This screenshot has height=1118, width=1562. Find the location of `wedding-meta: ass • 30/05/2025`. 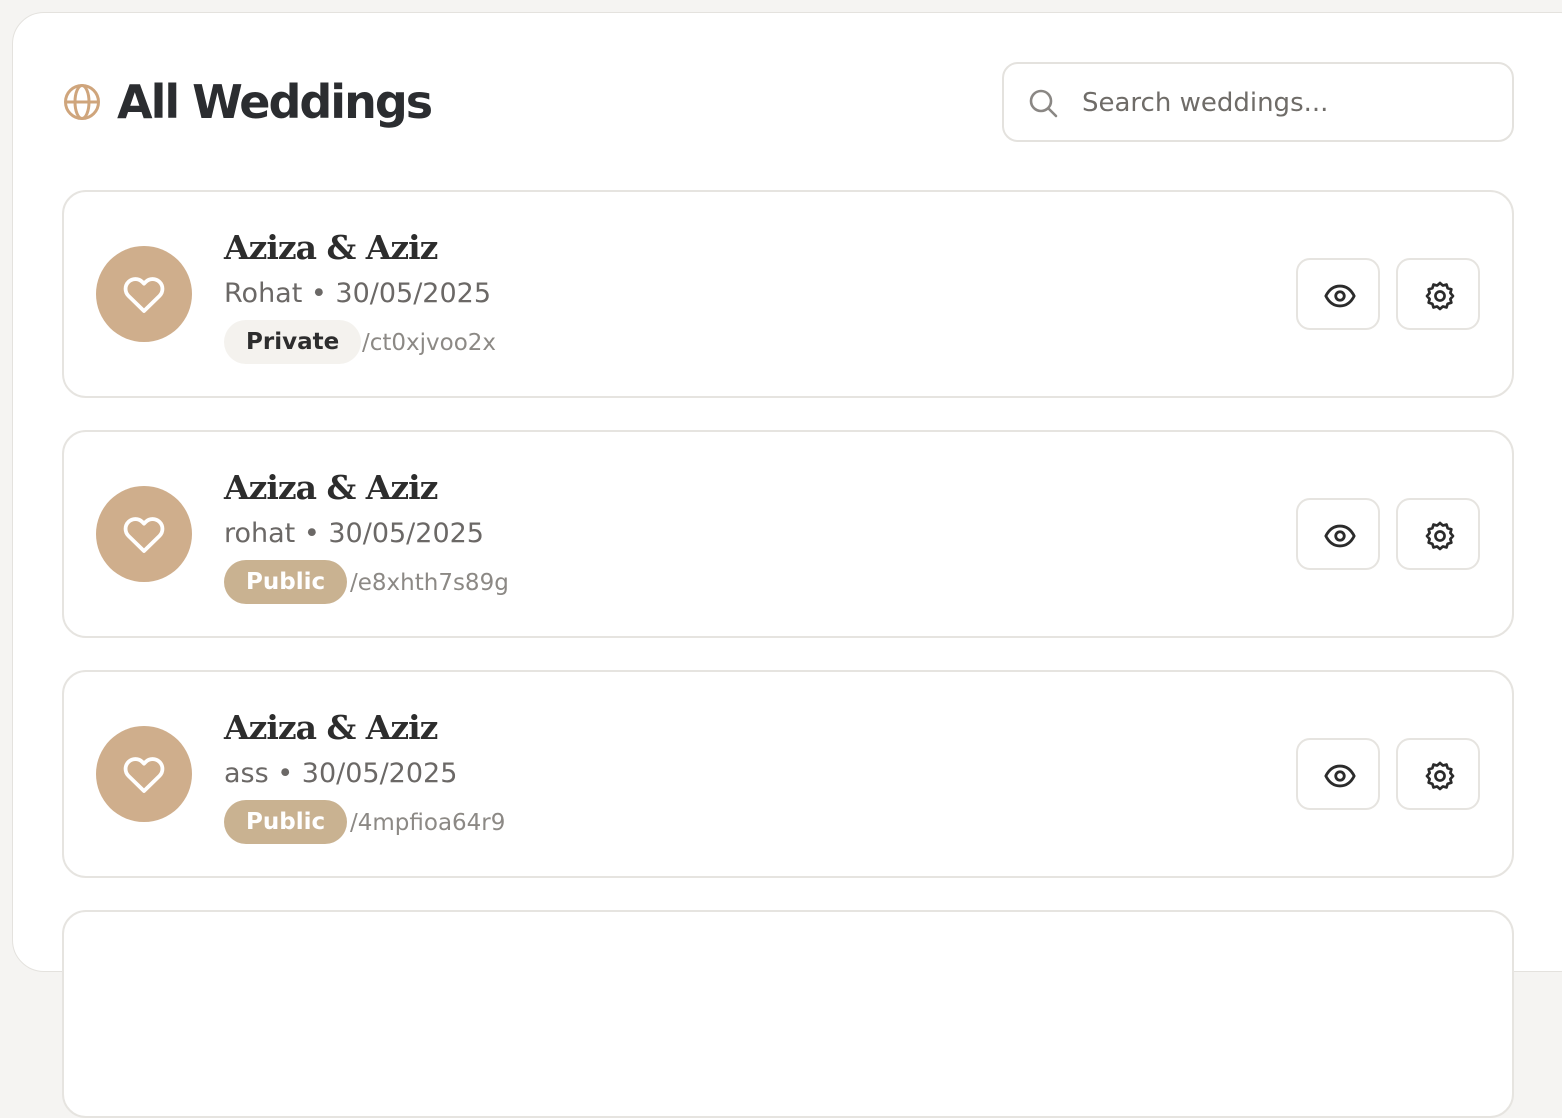

wedding-meta: ass • 30/05/2025 is located at coordinates (341, 773).